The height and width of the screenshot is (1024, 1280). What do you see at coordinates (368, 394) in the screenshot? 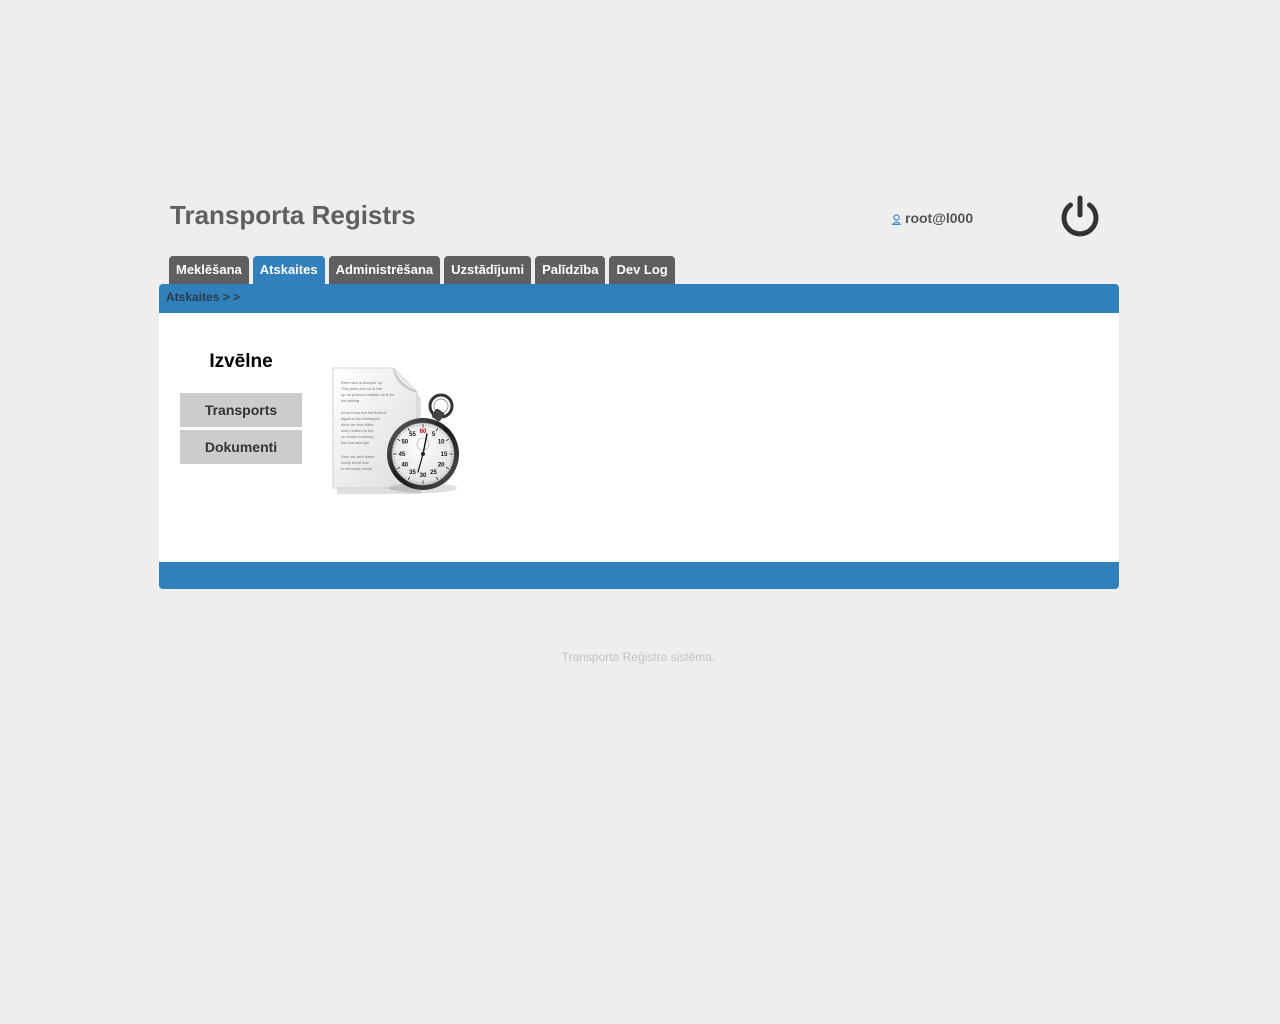
I see `doc-line: up on poizont redable cit iir for` at bounding box center [368, 394].